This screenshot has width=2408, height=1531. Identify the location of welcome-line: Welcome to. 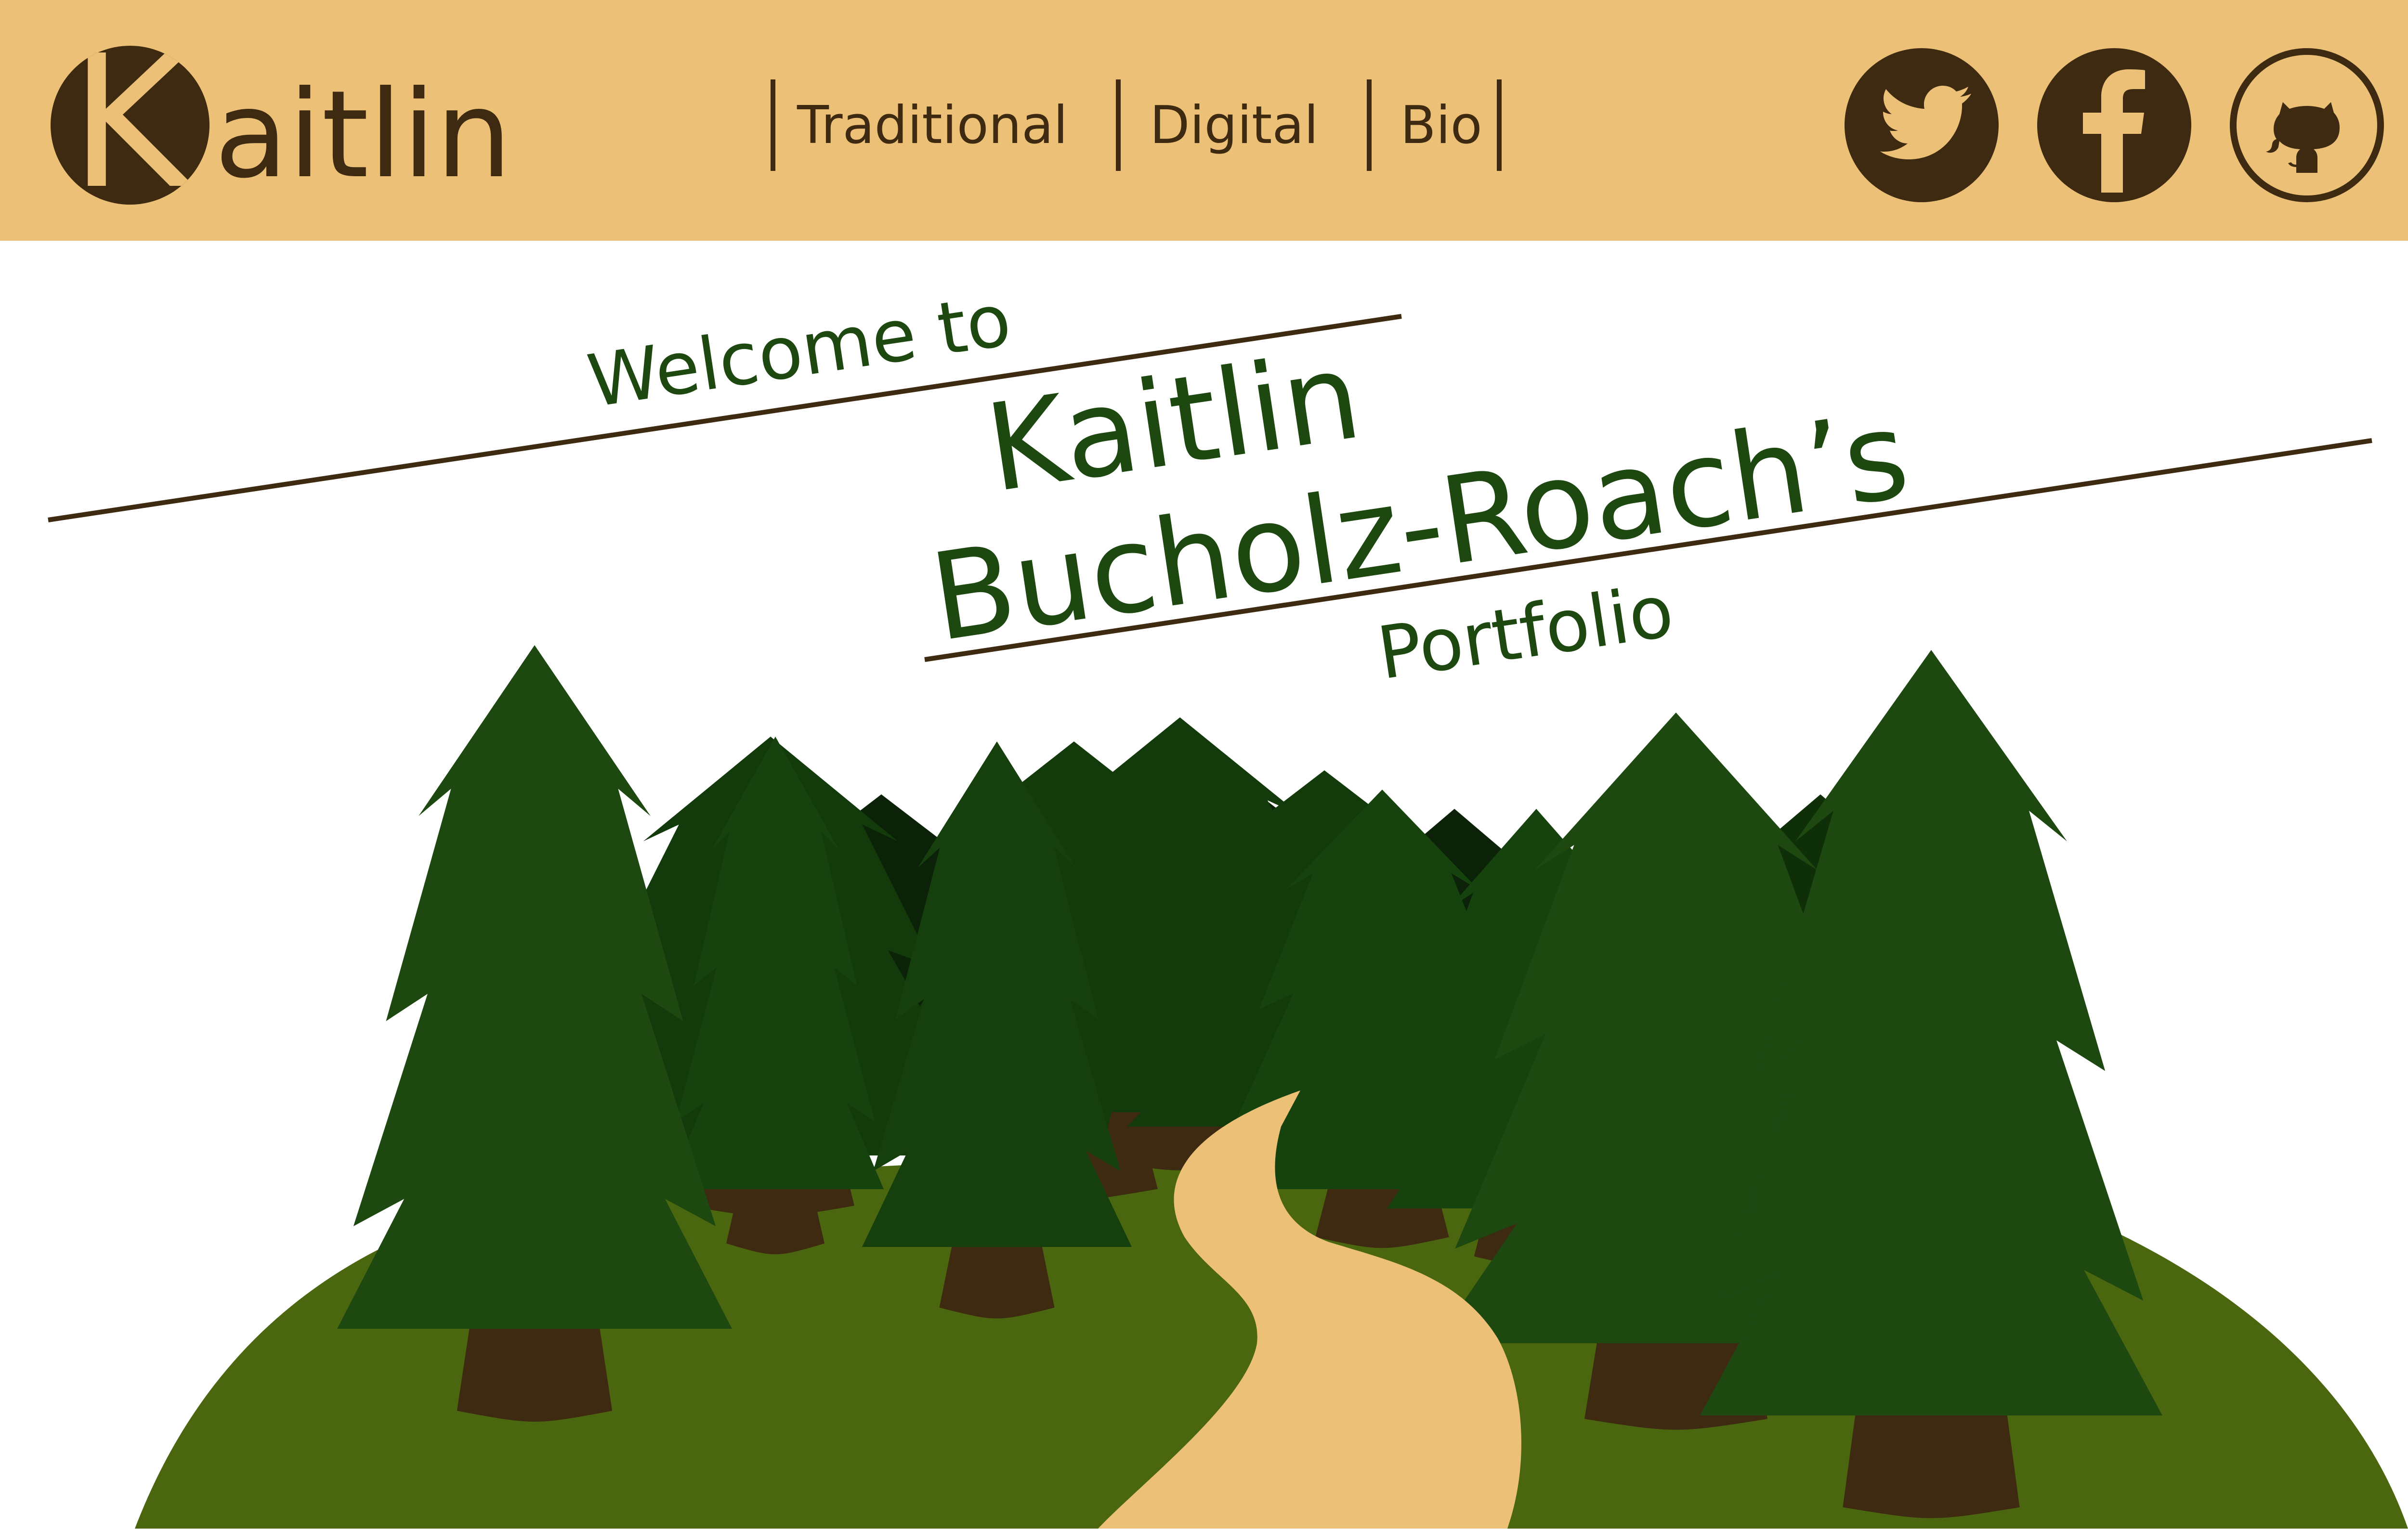
(799, 351).